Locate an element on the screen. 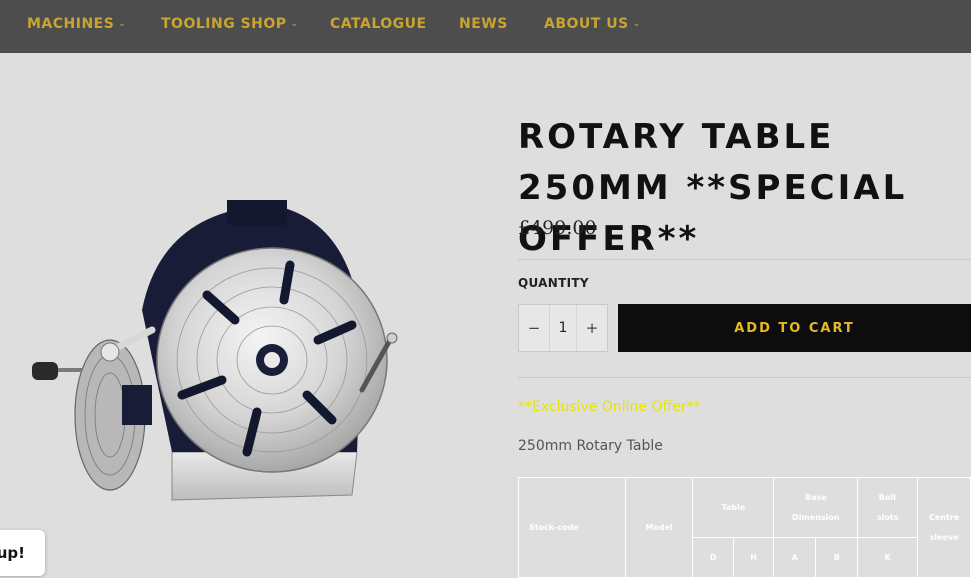 The height and width of the screenshot is (578, 971). nav-news-label: NEWS is located at coordinates (483, 24).